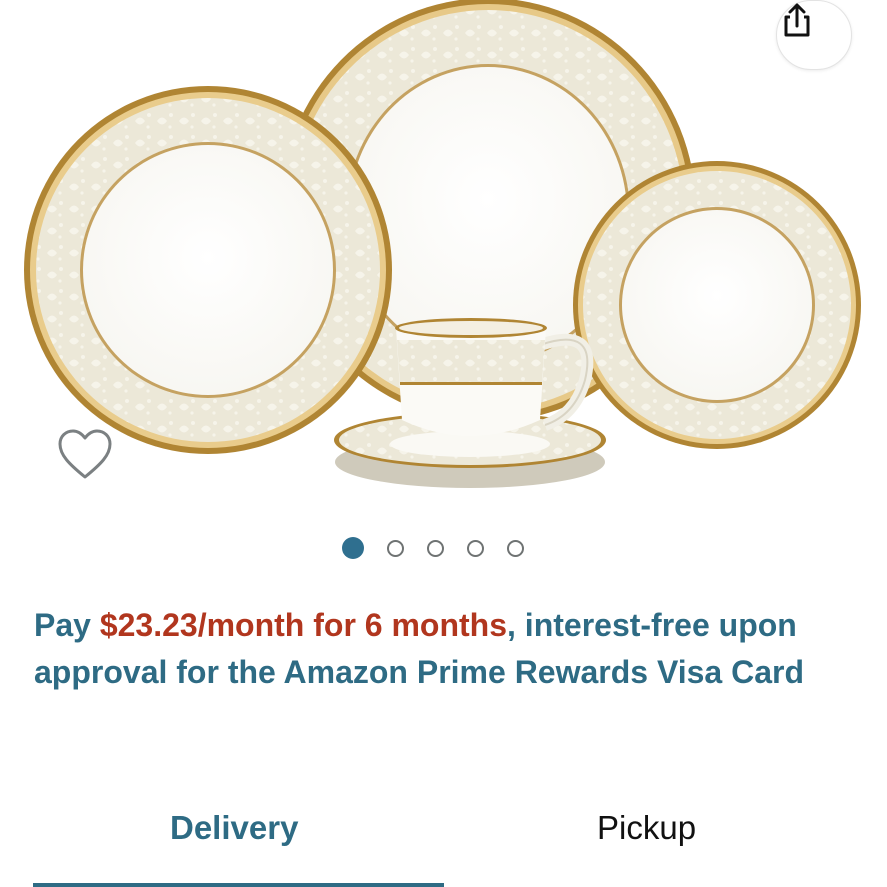  What do you see at coordinates (234, 828) in the screenshot?
I see `tab-delivery: Delivery` at bounding box center [234, 828].